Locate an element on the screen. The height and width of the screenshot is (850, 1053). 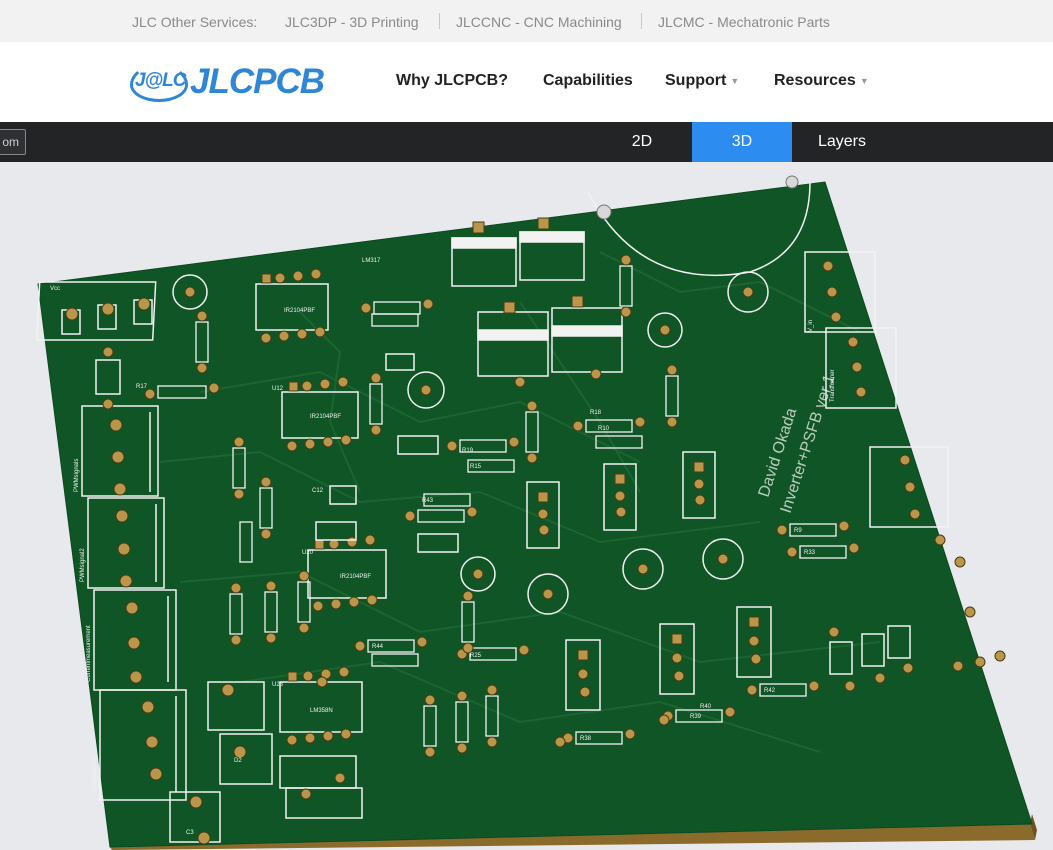
label-vcc: Vcc is located at coordinates (55, 289).